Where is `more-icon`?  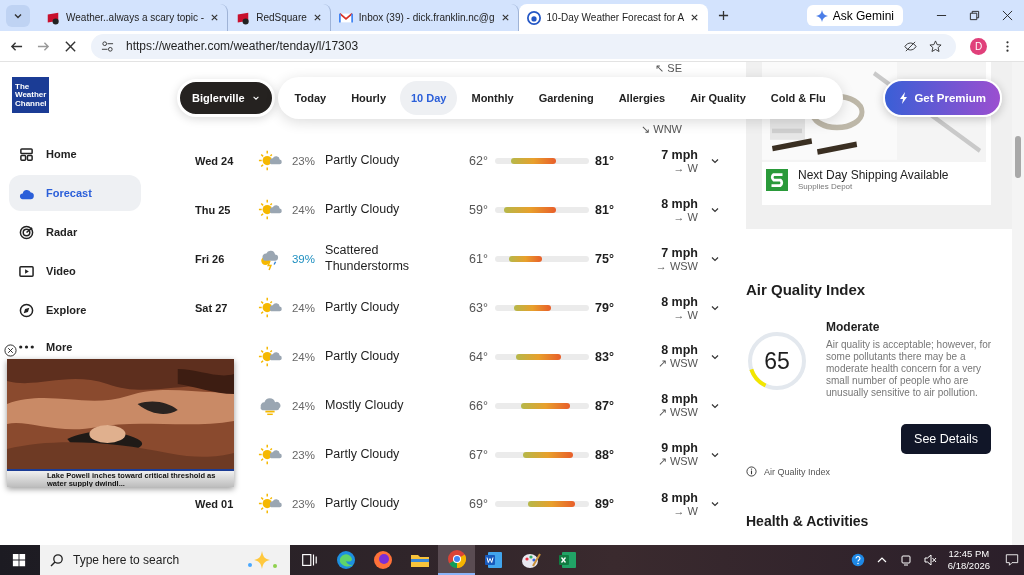
more-icon is located at coordinates (26, 347).